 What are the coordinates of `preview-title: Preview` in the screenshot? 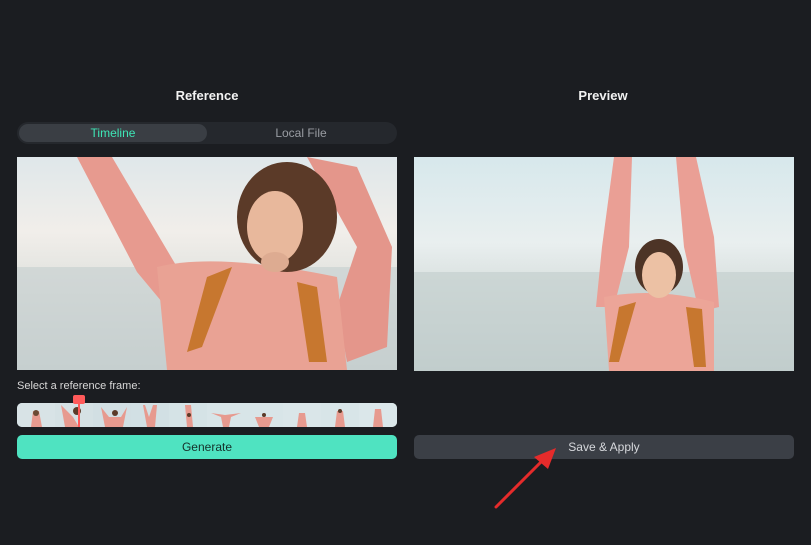 It's located at (603, 95).